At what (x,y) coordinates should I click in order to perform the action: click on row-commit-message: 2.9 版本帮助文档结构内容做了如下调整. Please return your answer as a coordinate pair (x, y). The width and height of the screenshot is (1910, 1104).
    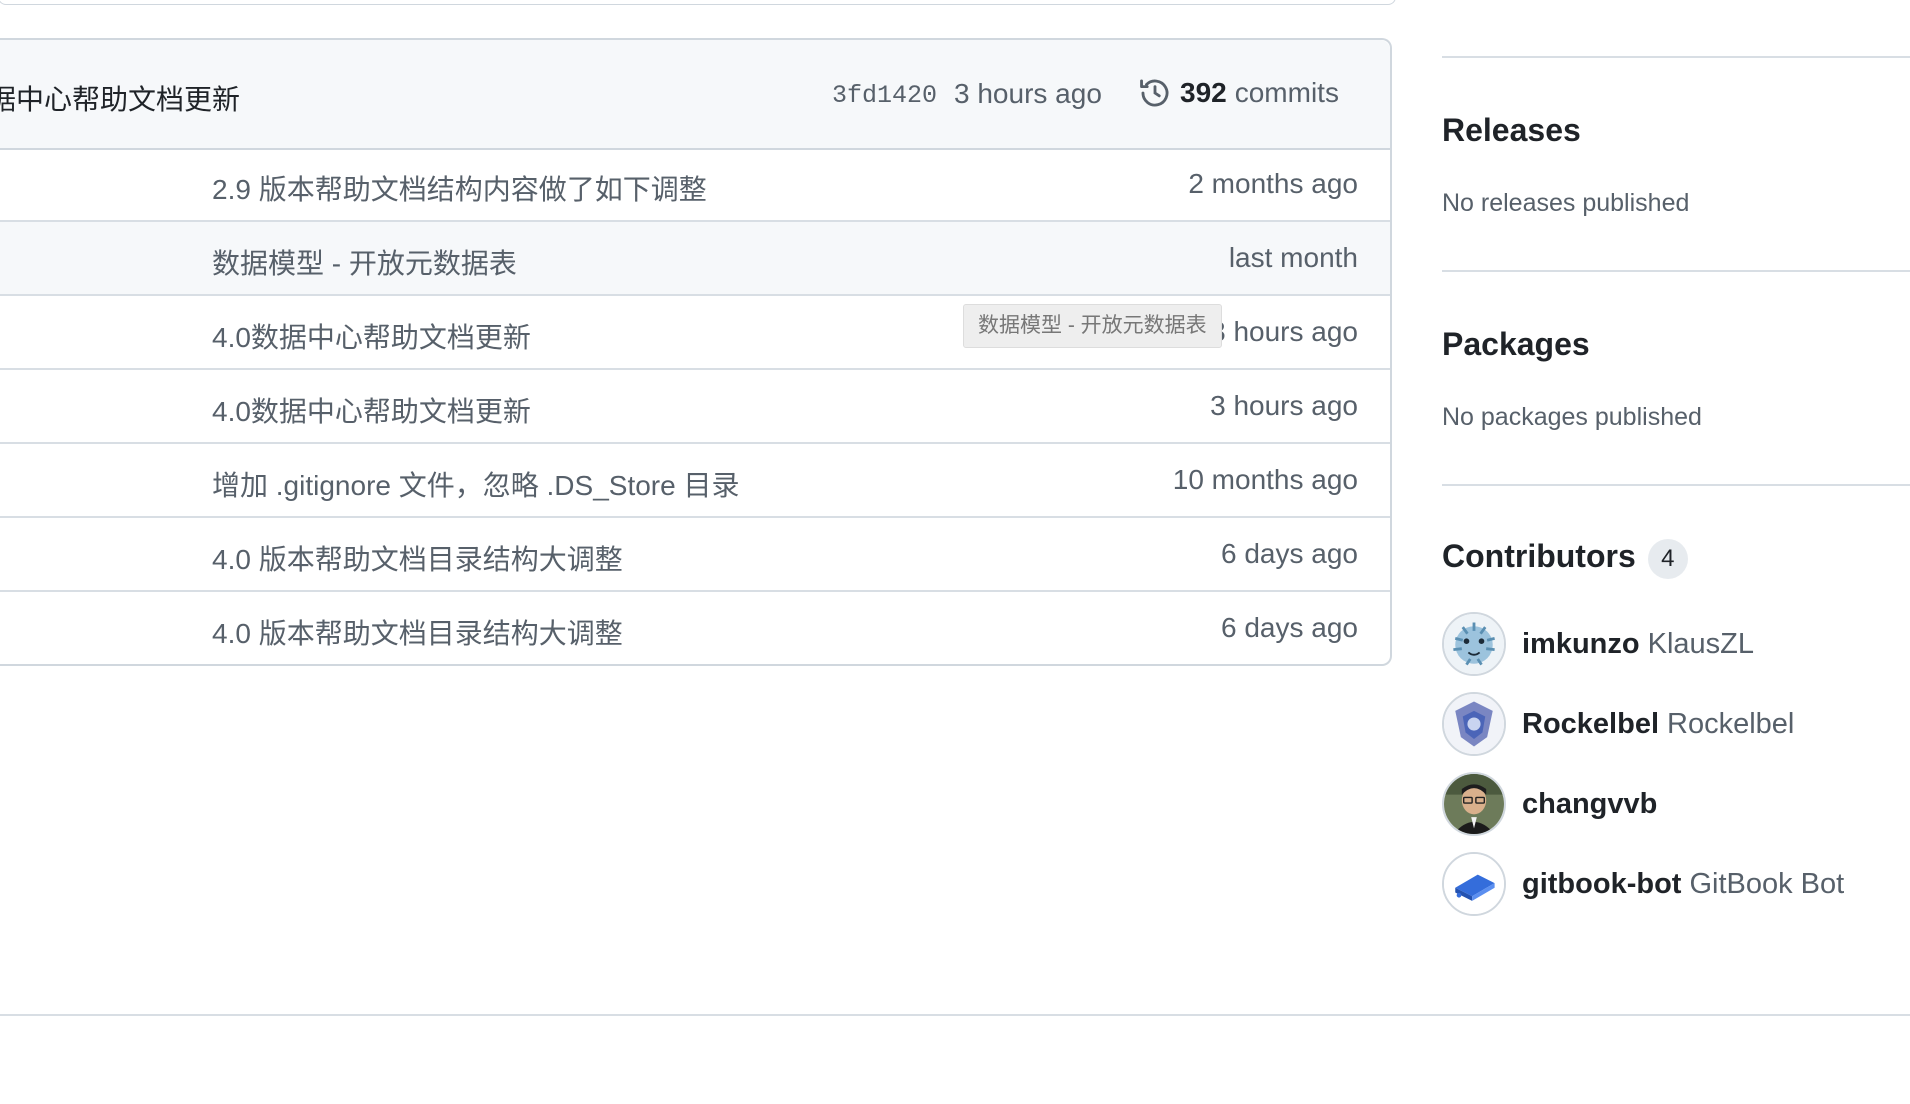
    Looking at the image, I should click on (459, 188).